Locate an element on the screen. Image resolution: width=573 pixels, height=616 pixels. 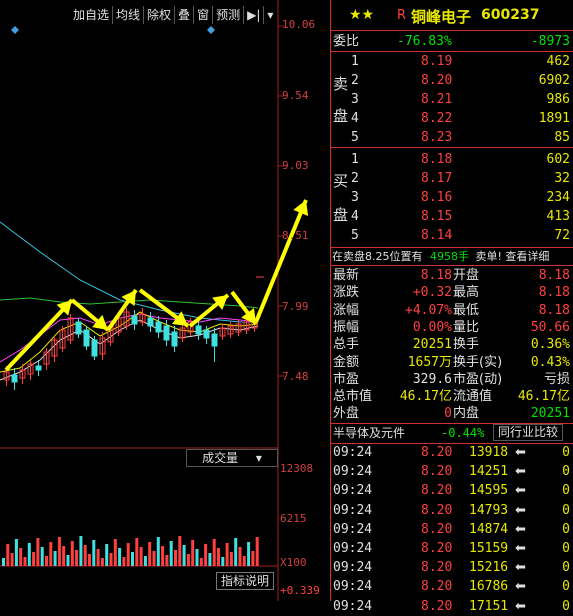
sell-level-price: 8.21 is located at coordinates (437, 99).